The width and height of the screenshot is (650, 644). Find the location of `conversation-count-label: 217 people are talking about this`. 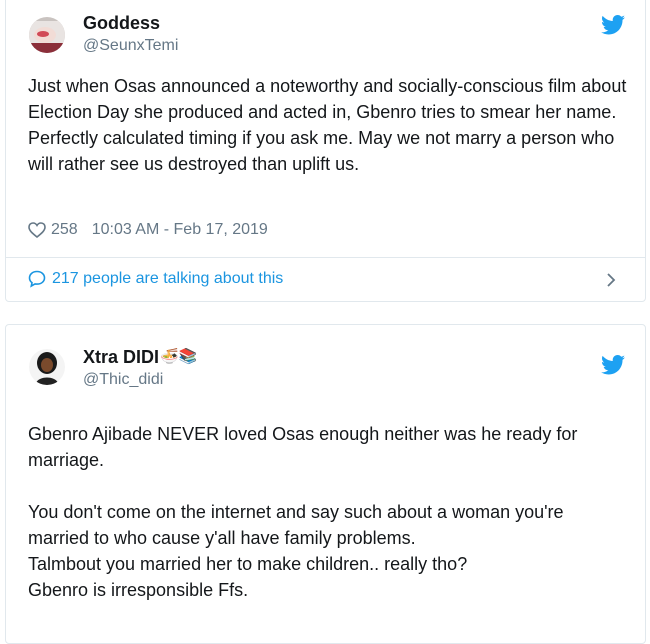

conversation-count-label: 217 people are talking about this is located at coordinates (167, 279).